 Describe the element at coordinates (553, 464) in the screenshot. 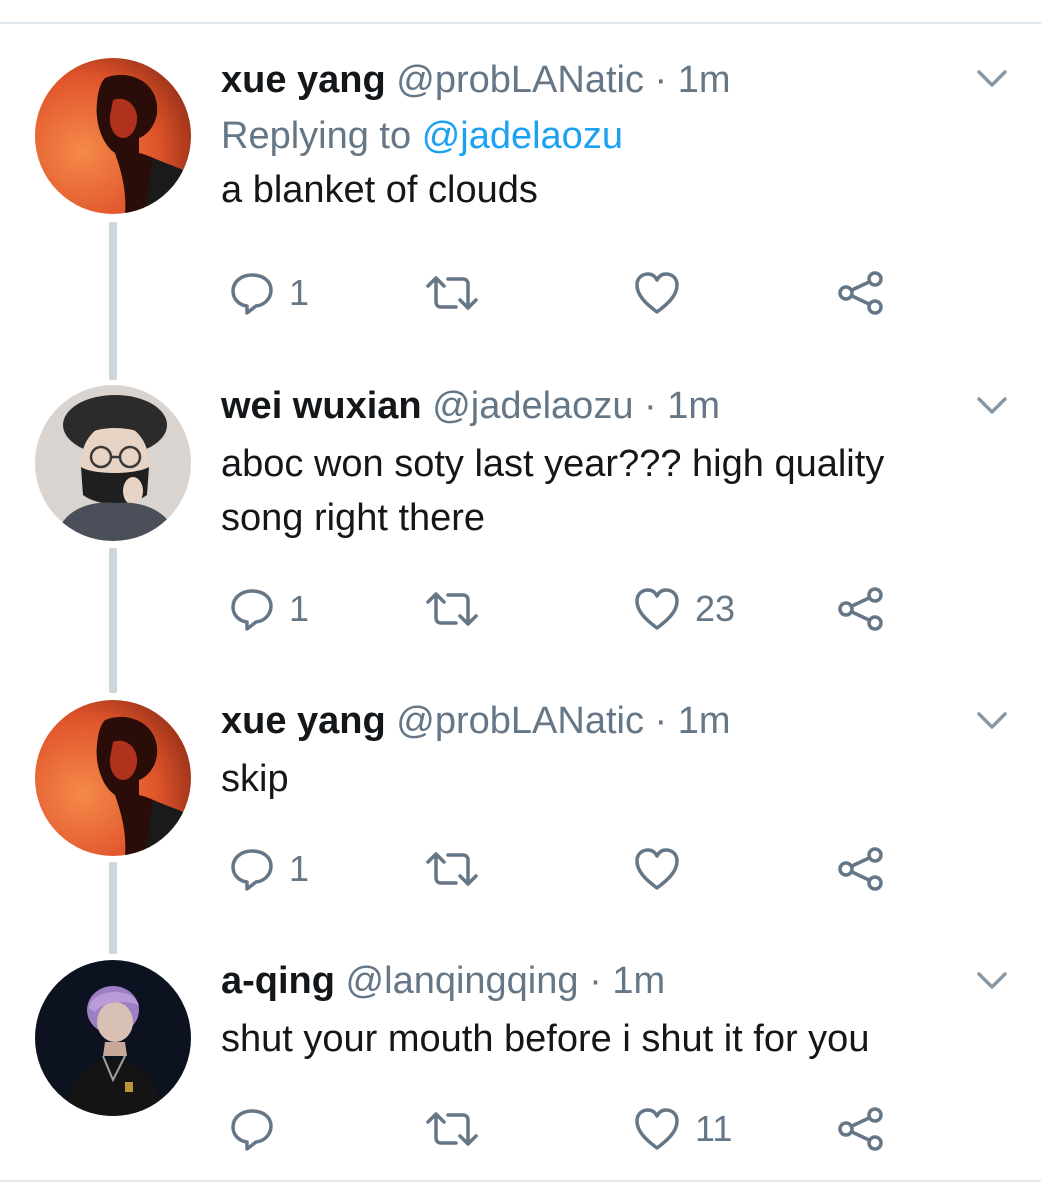

I see `tweet-text-line: aboc won soty last year??? high quality` at that location.